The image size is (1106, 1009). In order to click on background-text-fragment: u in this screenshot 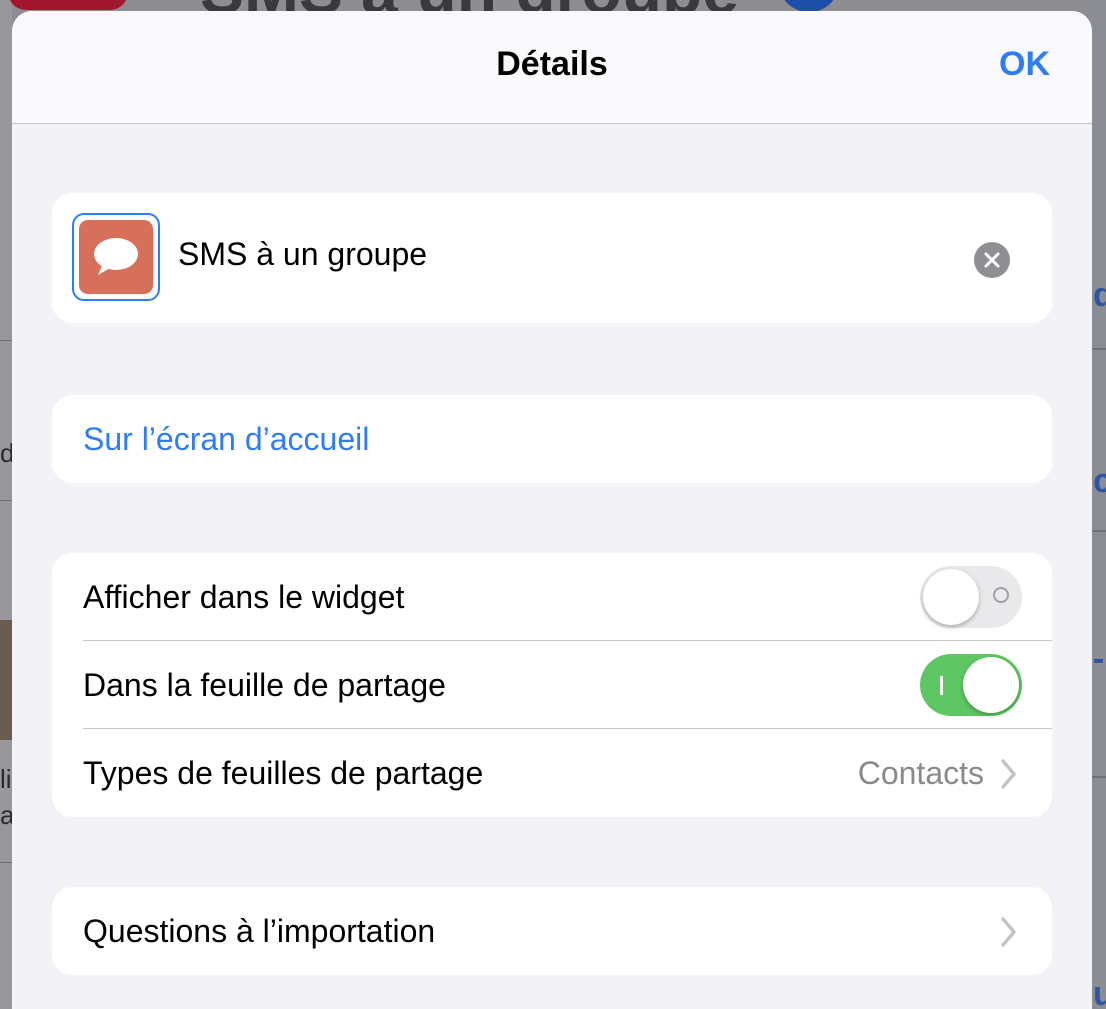, I will do `click(1099, 992)`.